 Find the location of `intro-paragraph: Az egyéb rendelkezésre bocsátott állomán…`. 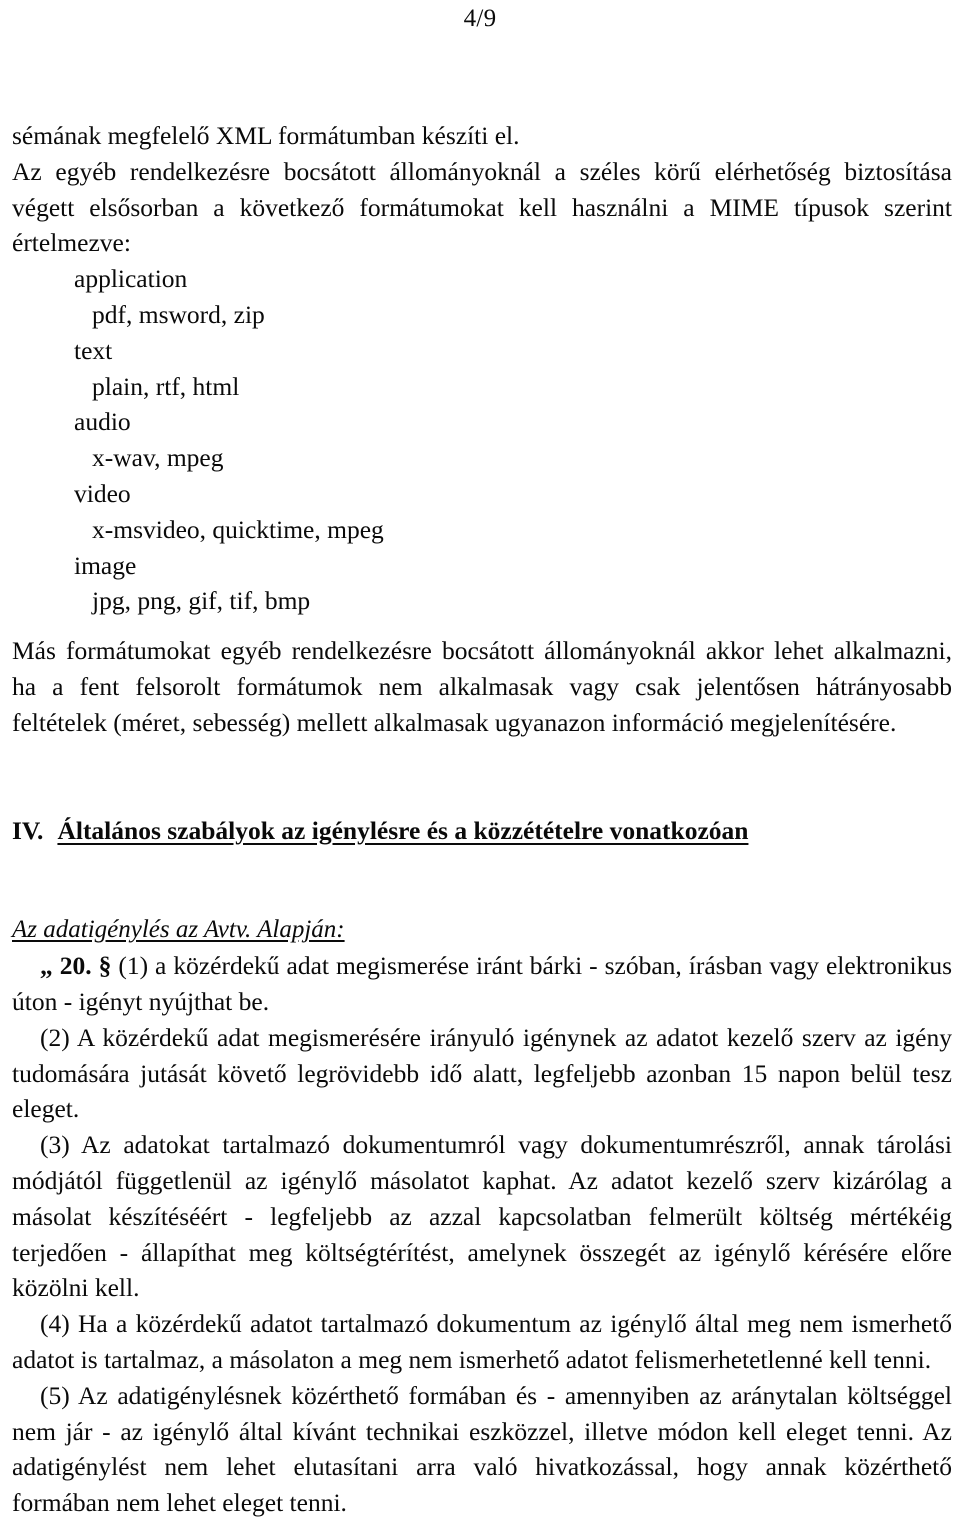

intro-paragraph: Az egyéb rendelkezésre bocsátott állomán… is located at coordinates (482, 207).